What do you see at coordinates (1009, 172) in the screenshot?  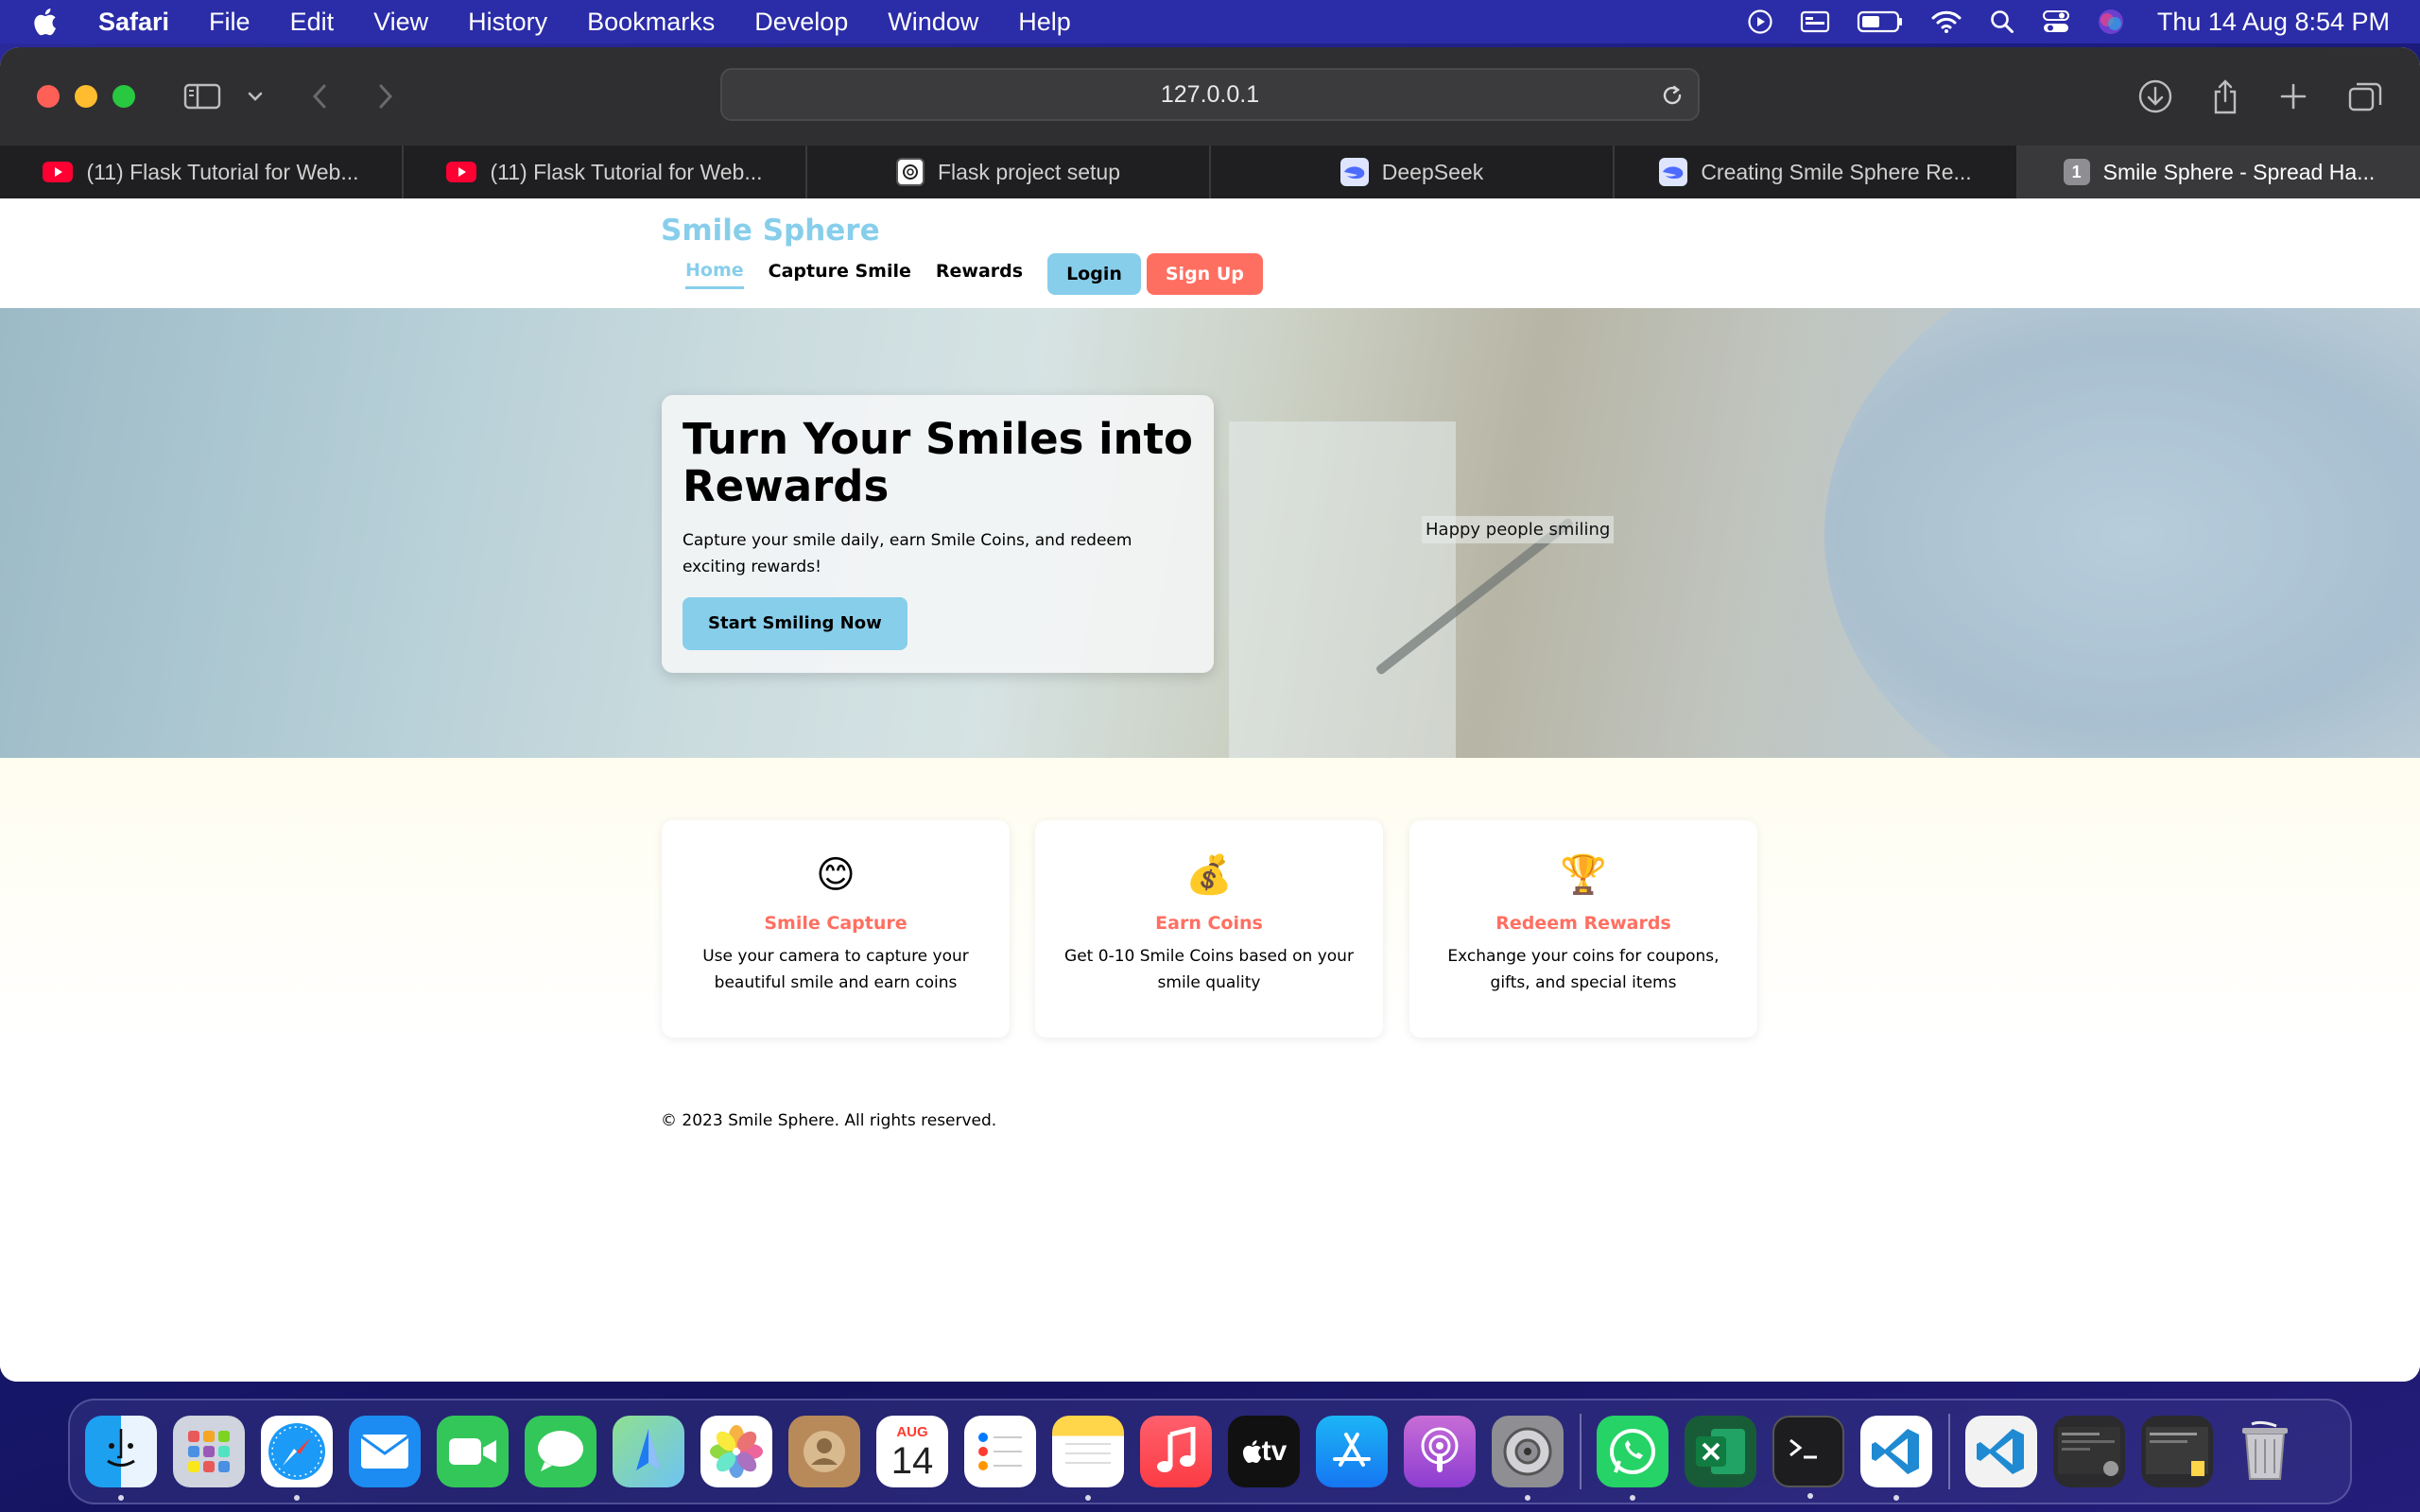 I see `tab-flask-project-setup: Flask project setup` at bounding box center [1009, 172].